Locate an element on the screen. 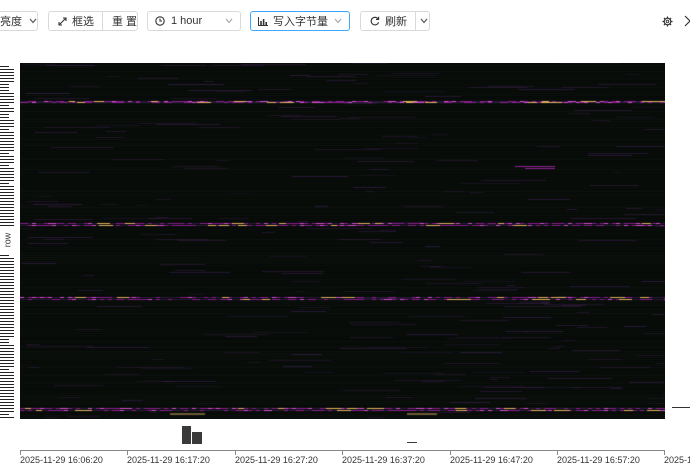 The image size is (690, 476). row-axis-label: row is located at coordinates (7, 240).